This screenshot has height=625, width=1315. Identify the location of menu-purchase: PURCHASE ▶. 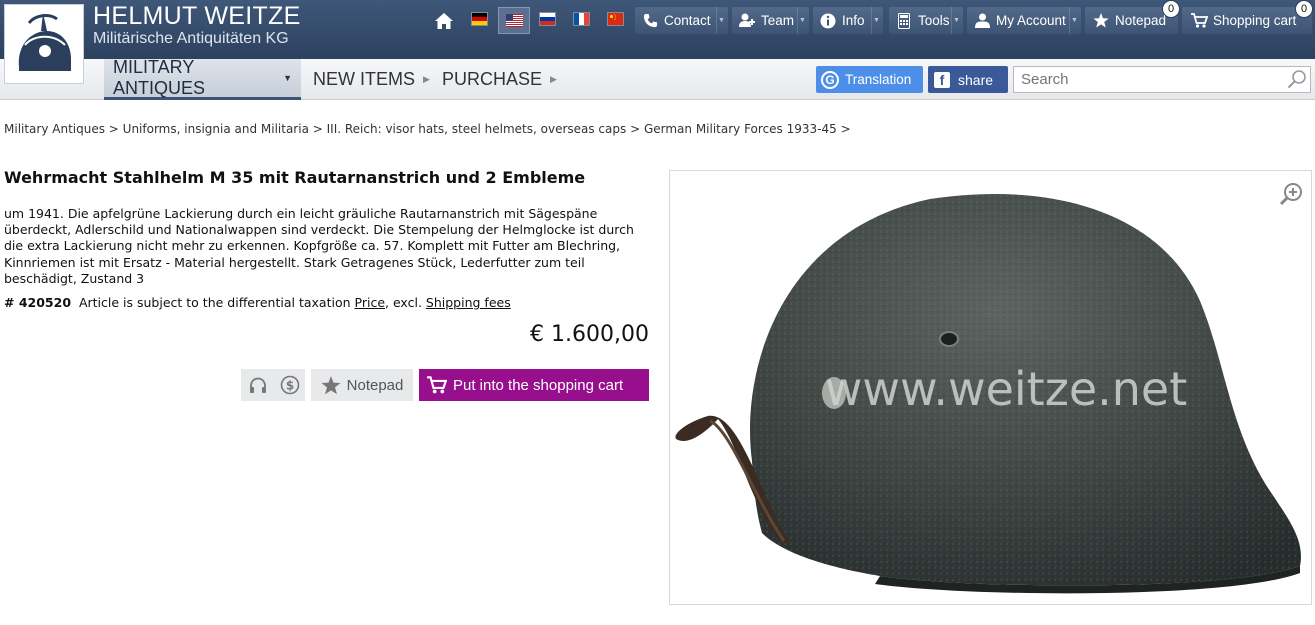
(499, 79).